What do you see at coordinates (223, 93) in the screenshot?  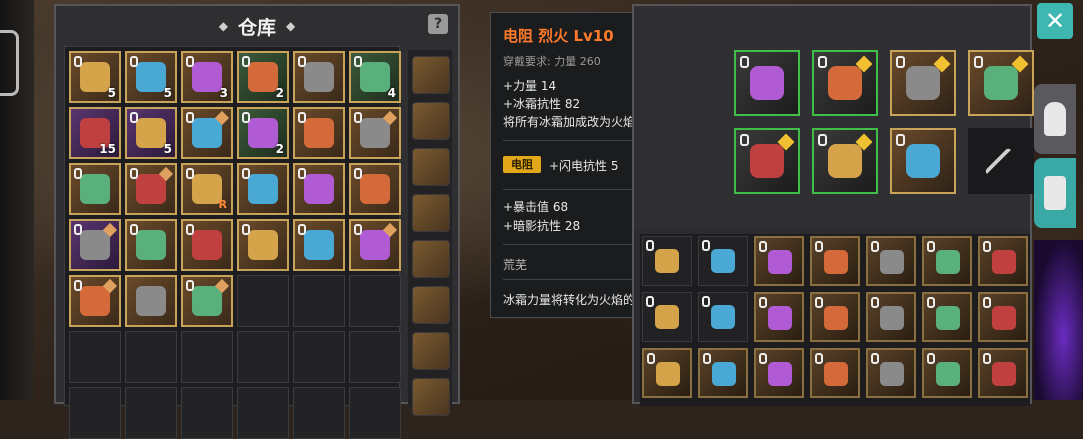 I see `item-count: 3` at bounding box center [223, 93].